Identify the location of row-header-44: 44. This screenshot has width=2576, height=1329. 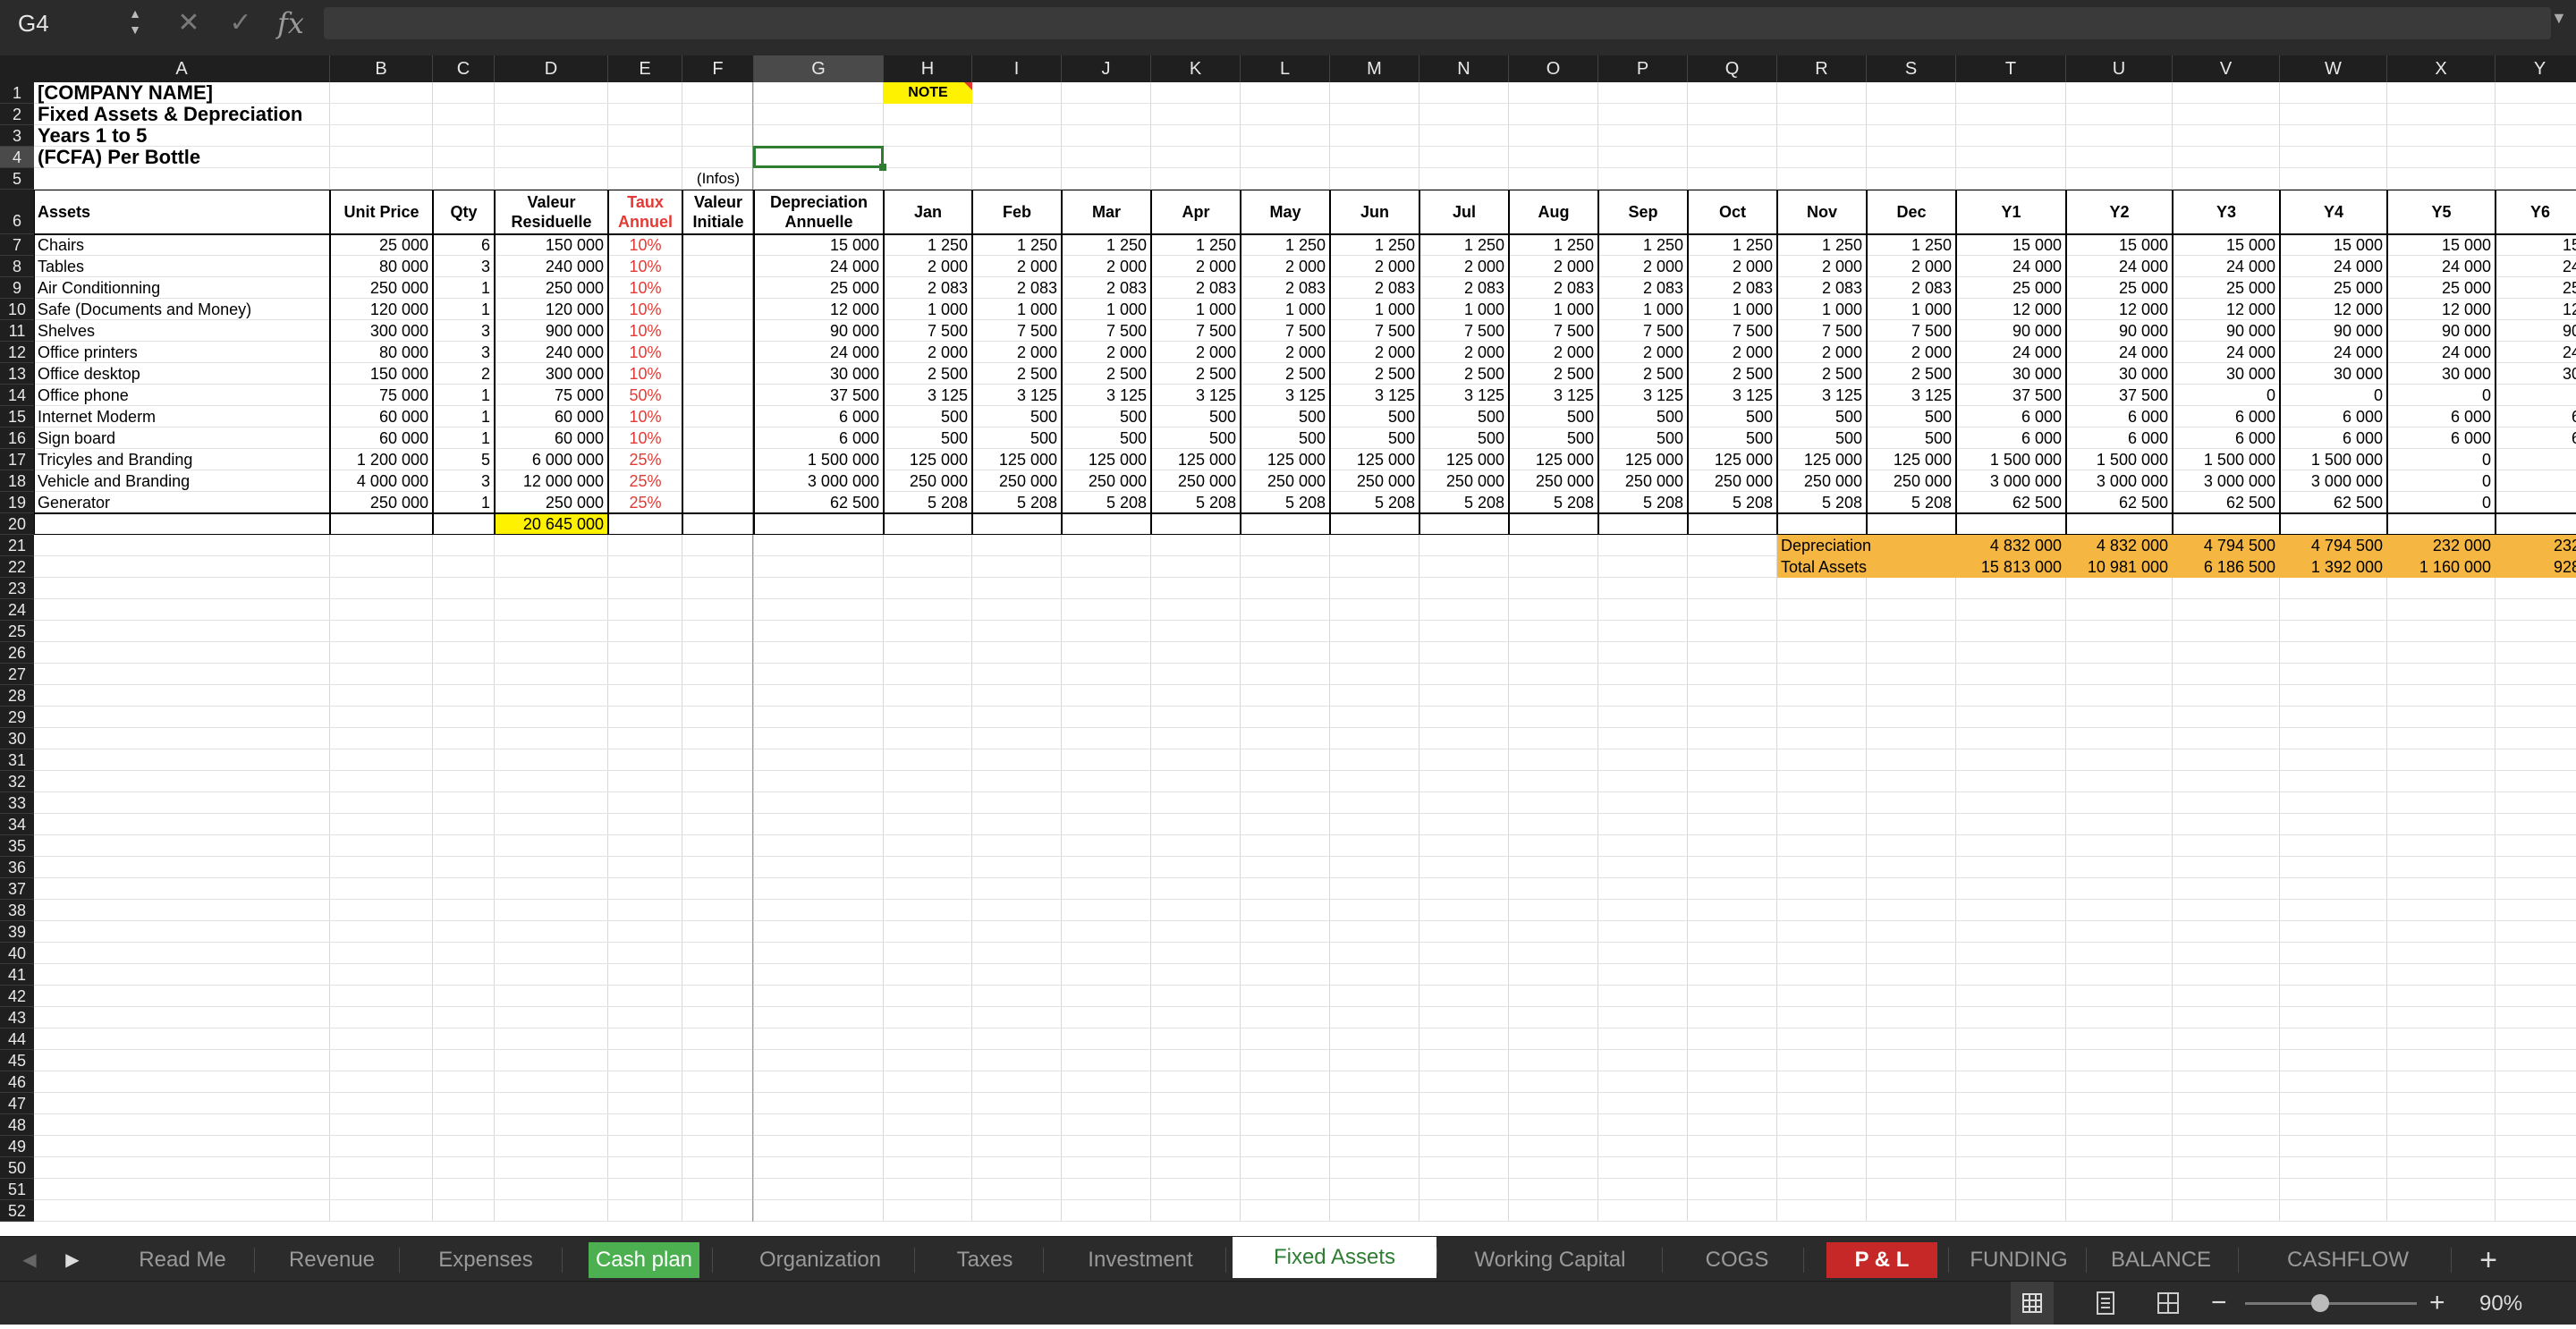
(17, 1039).